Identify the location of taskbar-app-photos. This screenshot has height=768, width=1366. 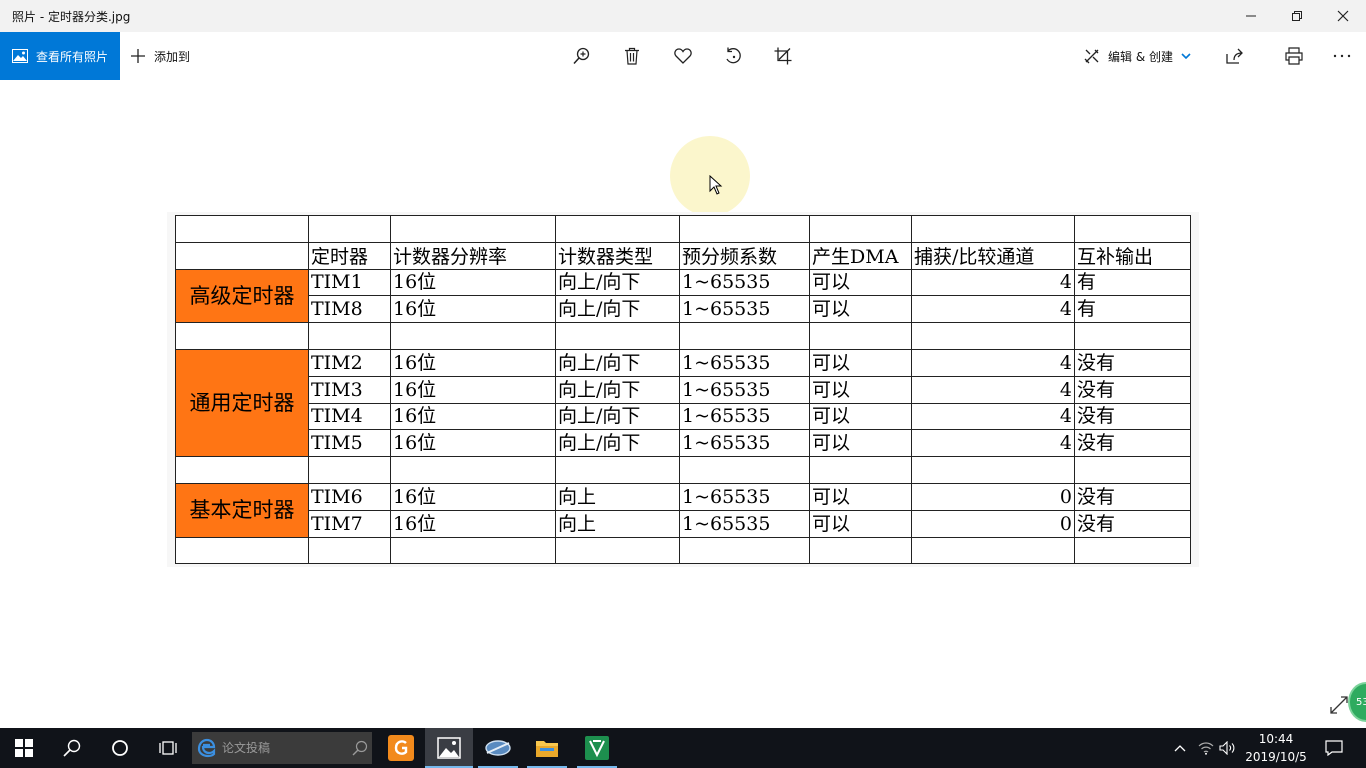
(449, 748).